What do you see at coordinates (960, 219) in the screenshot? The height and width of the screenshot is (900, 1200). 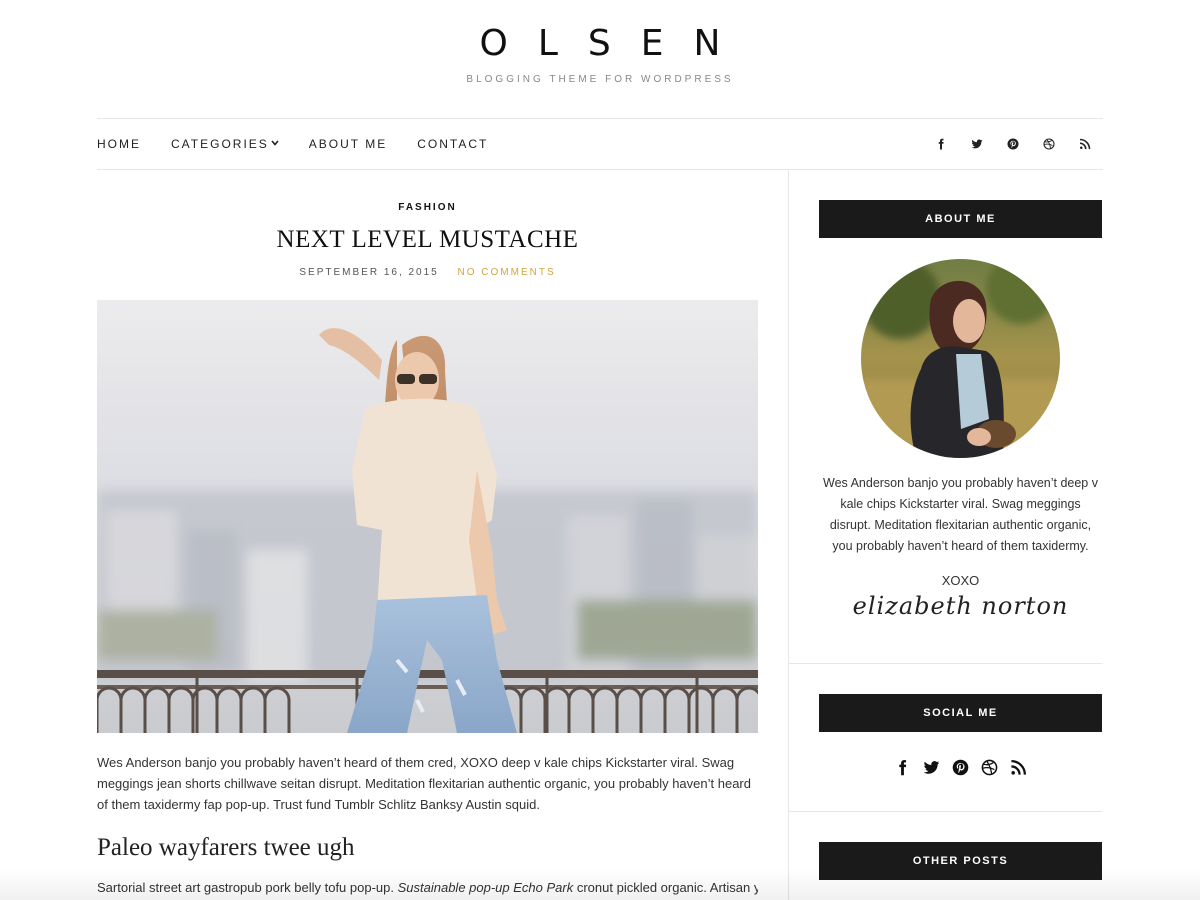 I see `widget-title-about-me: ABOUT ME` at bounding box center [960, 219].